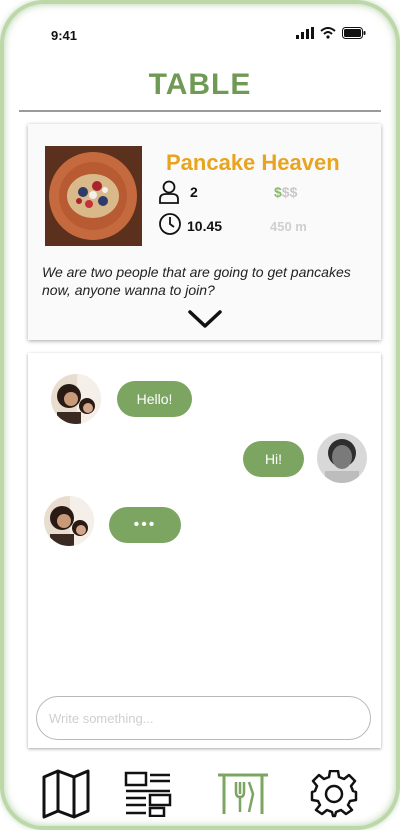 The image size is (400, 830). What do you see at coordinates (200, 111) in the screenshot?
I see `header-divider` at bounding box center [200, 111].